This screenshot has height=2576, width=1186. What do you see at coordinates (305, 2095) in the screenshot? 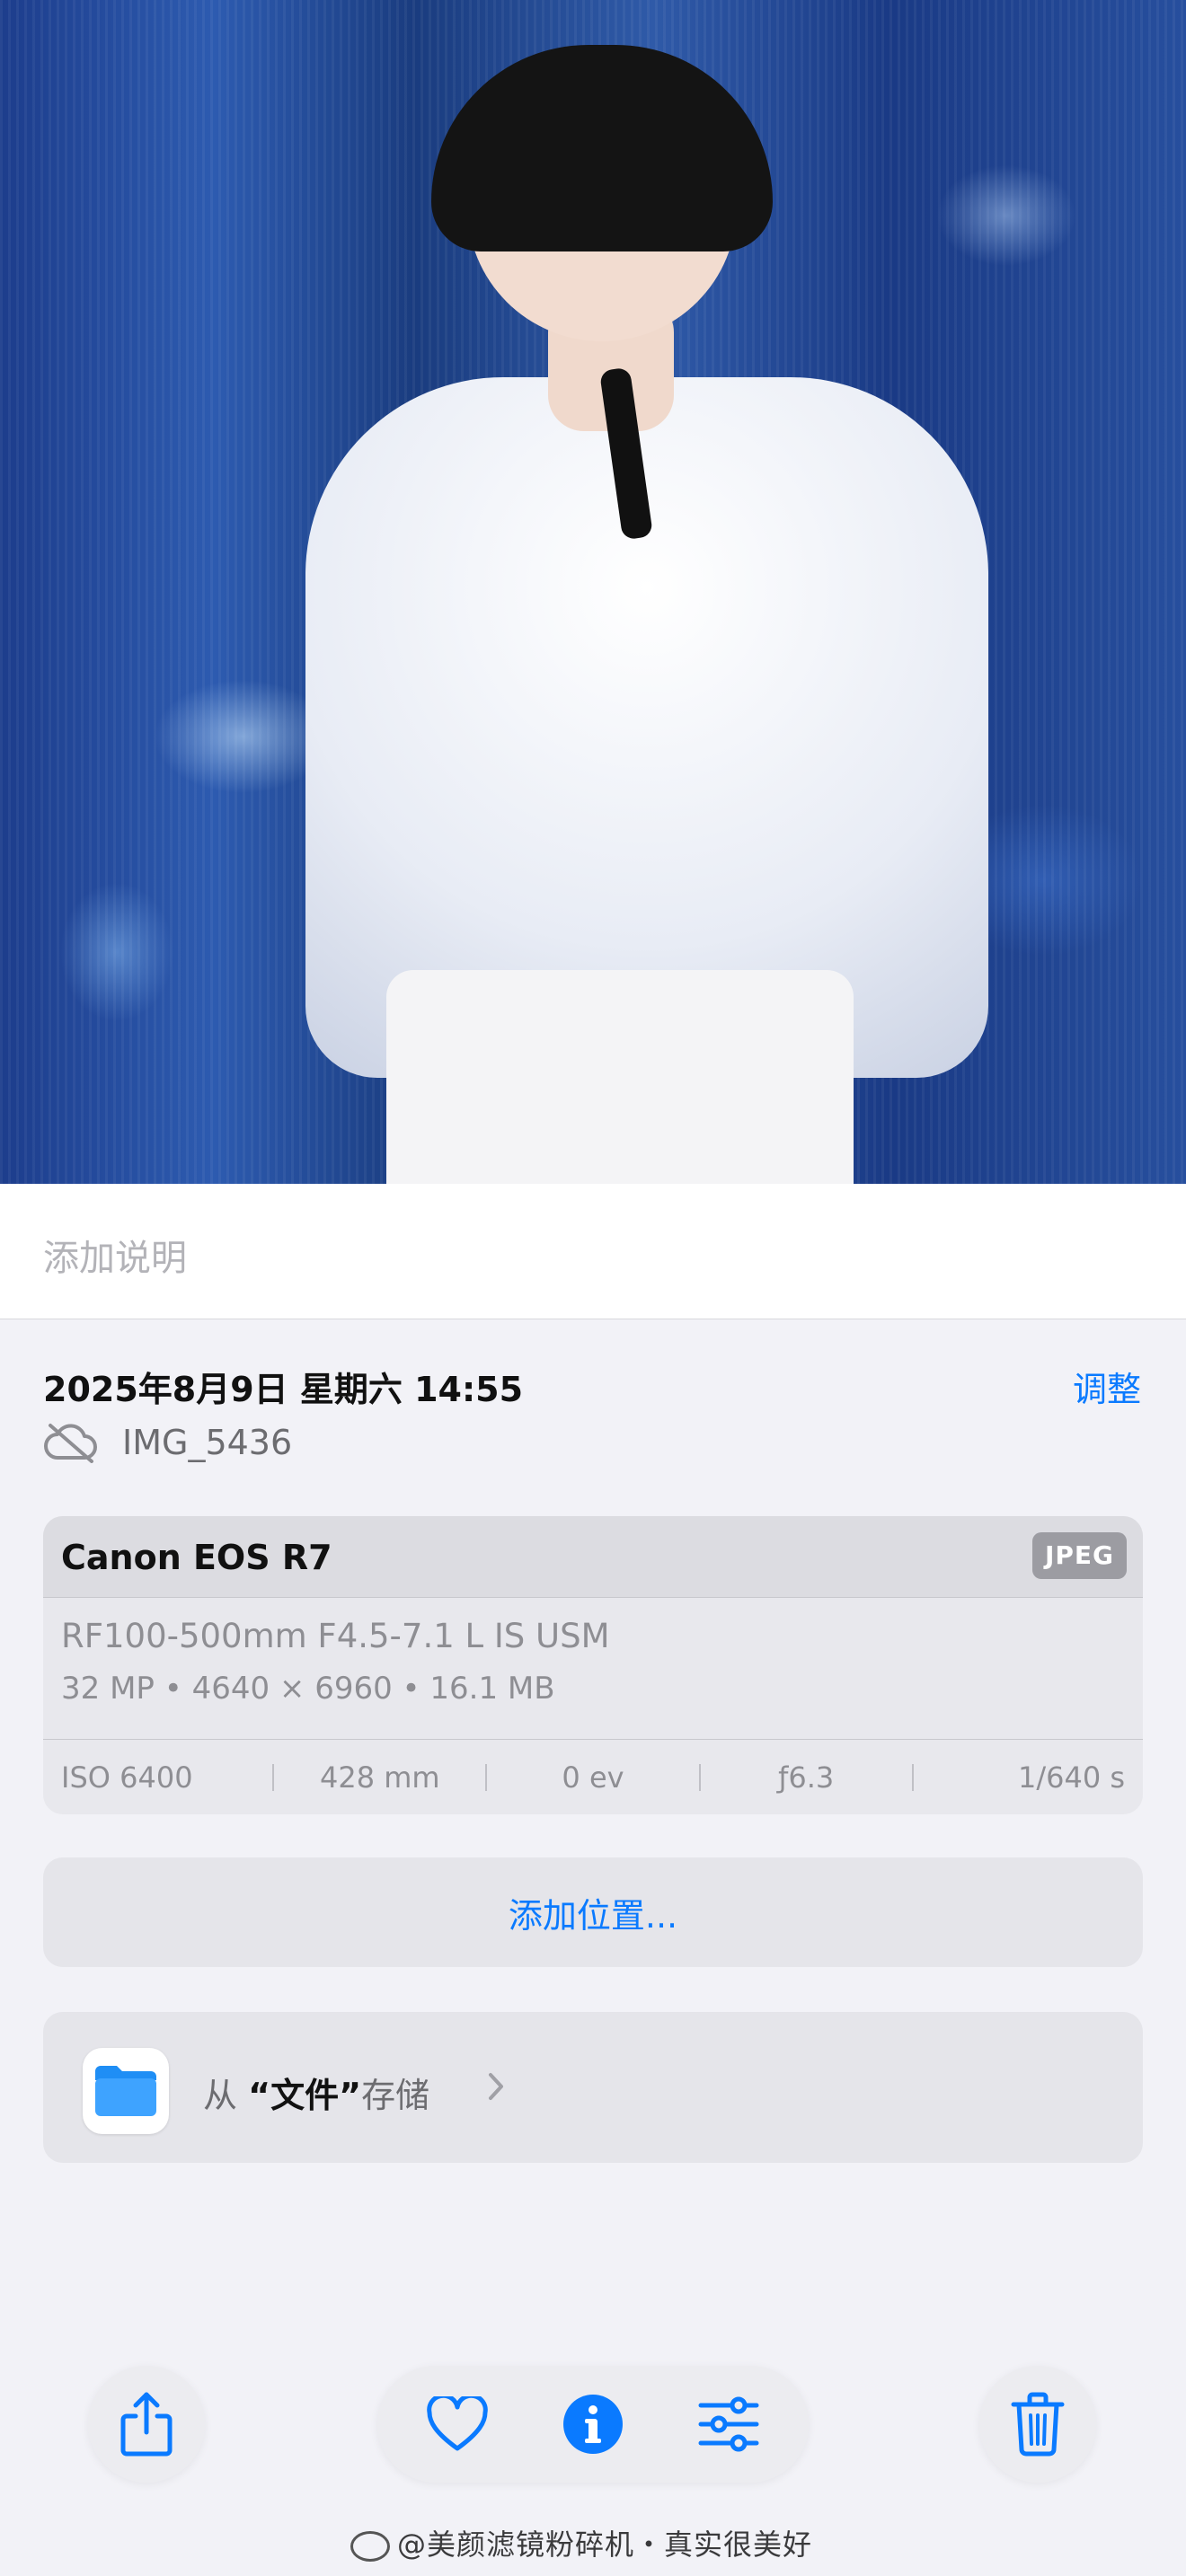
I see `files-app-name: “文件”` at bounding box center [305, 2095].